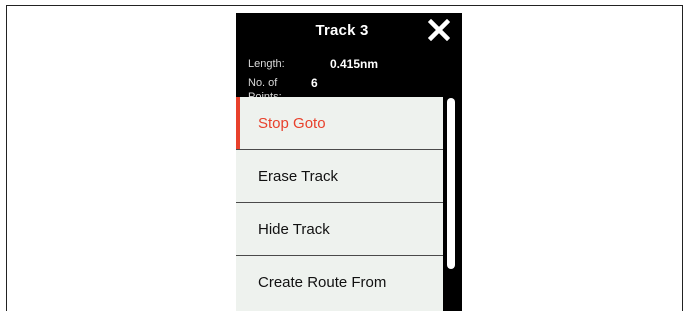 This screenshot has width=689, height=311. I want to click on menu-item-create-route-from: Create Route From, so click(339, 282).